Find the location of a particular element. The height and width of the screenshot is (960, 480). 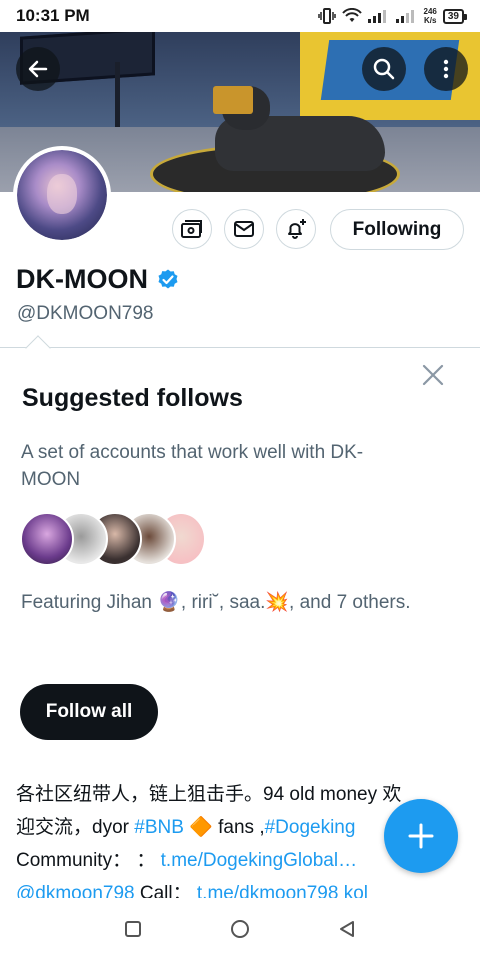

featuring-middle: , riri˘, saa. is located at coordinates (223, 602).